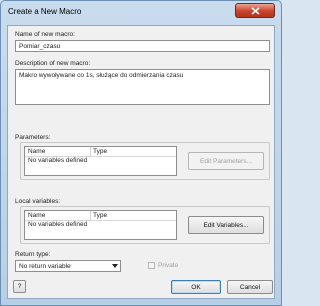 The image size is (320, 306). I want to click on parameters-list: Name Type No variables defined, so click(100, 161).